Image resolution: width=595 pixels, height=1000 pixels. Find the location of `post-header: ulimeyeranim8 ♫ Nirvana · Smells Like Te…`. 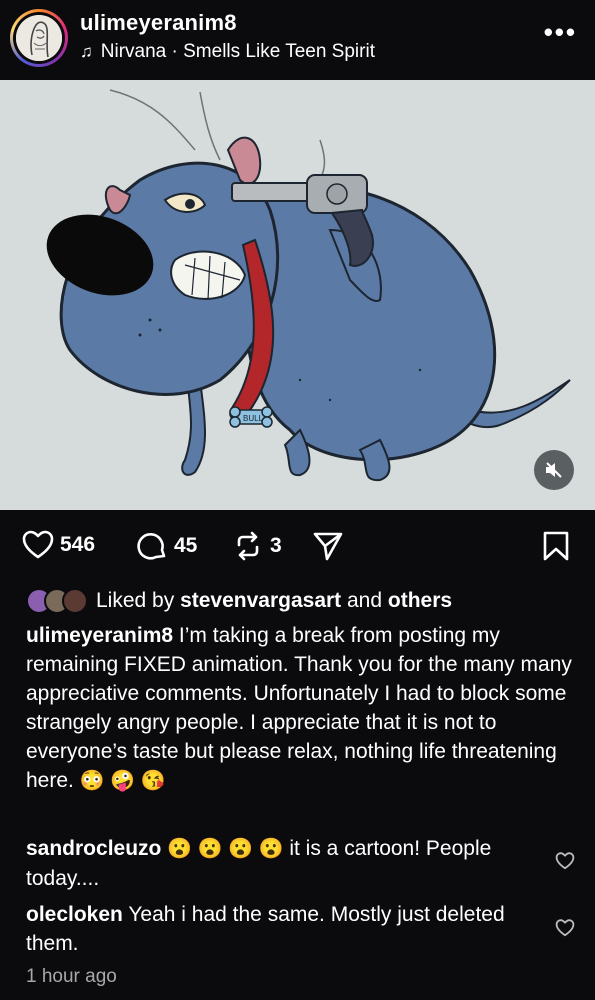

post-header: ulimeyeranim8 ♫ Nirvana · Smells Like Te… is located at coordinates (297, 40).